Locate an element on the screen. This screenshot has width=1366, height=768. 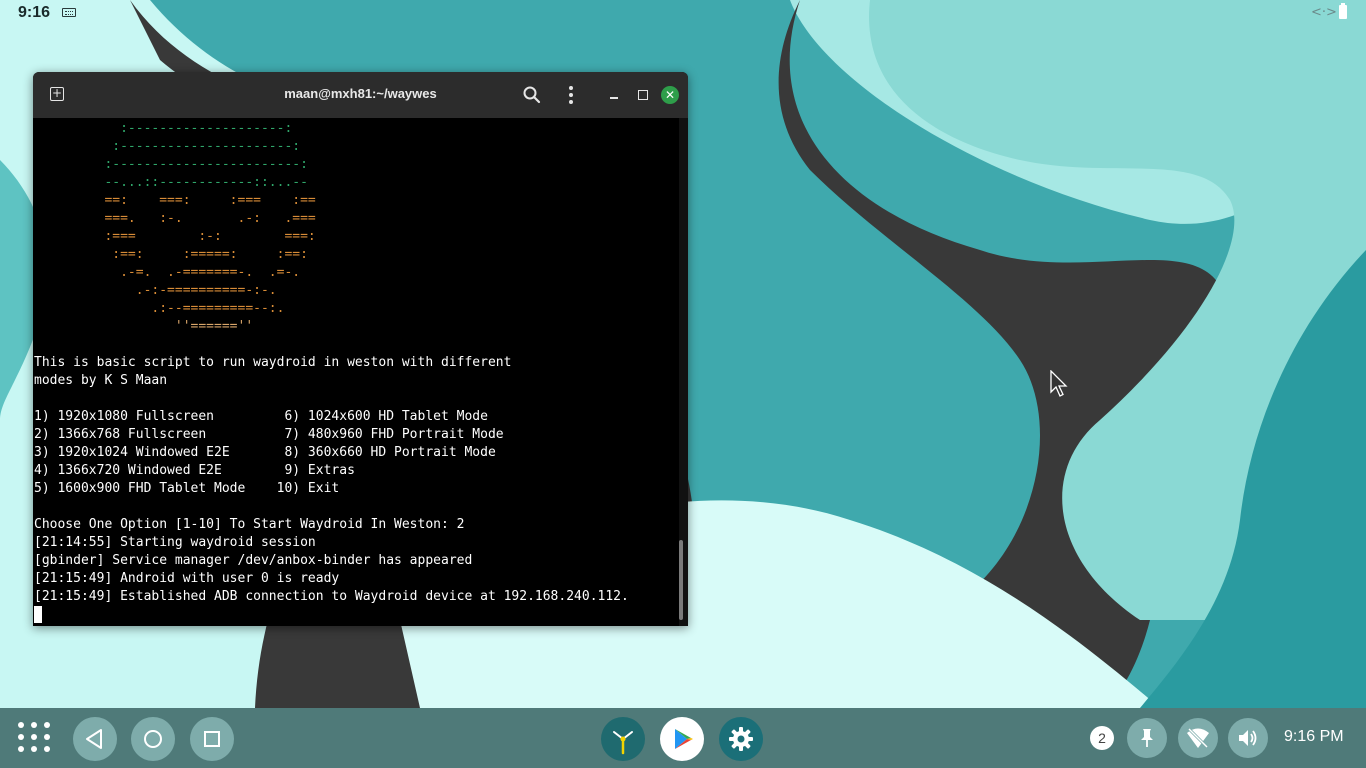
close-icon: ✕ is located at coordinates (670, 95).